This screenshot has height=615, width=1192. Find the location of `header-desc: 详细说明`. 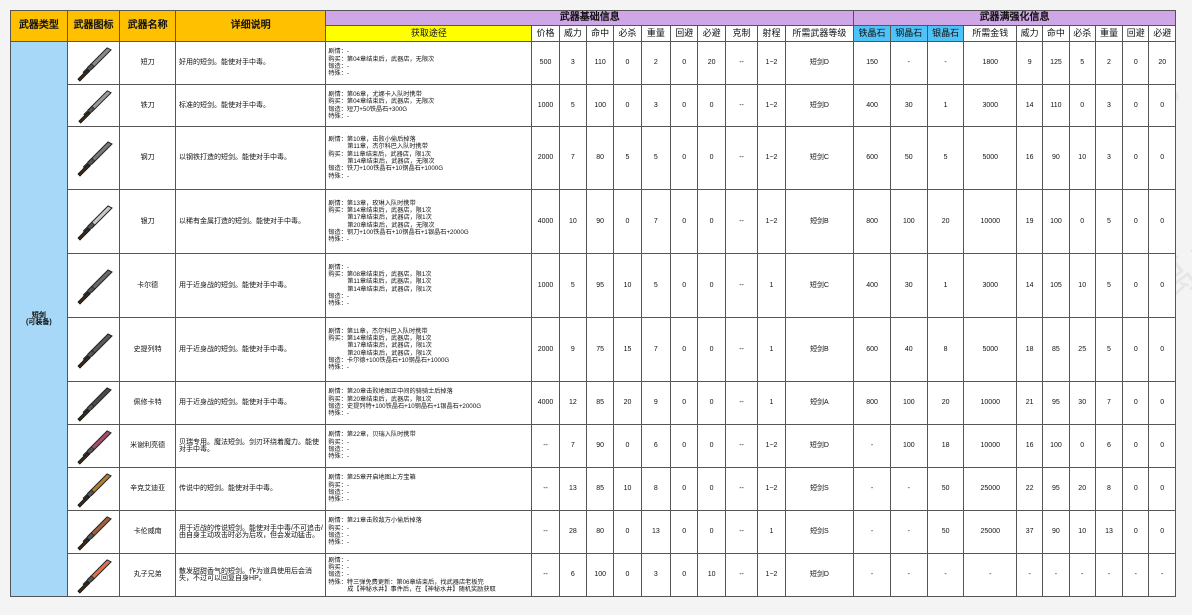

header-desc: 详细说明 is located at coordinates (251, 26).